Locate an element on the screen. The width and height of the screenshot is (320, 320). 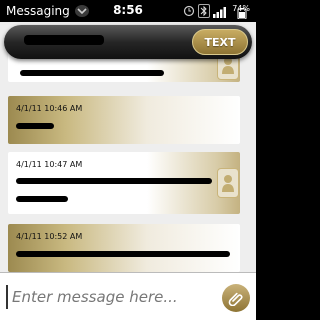
message-input is located at coordinates (106, 297).